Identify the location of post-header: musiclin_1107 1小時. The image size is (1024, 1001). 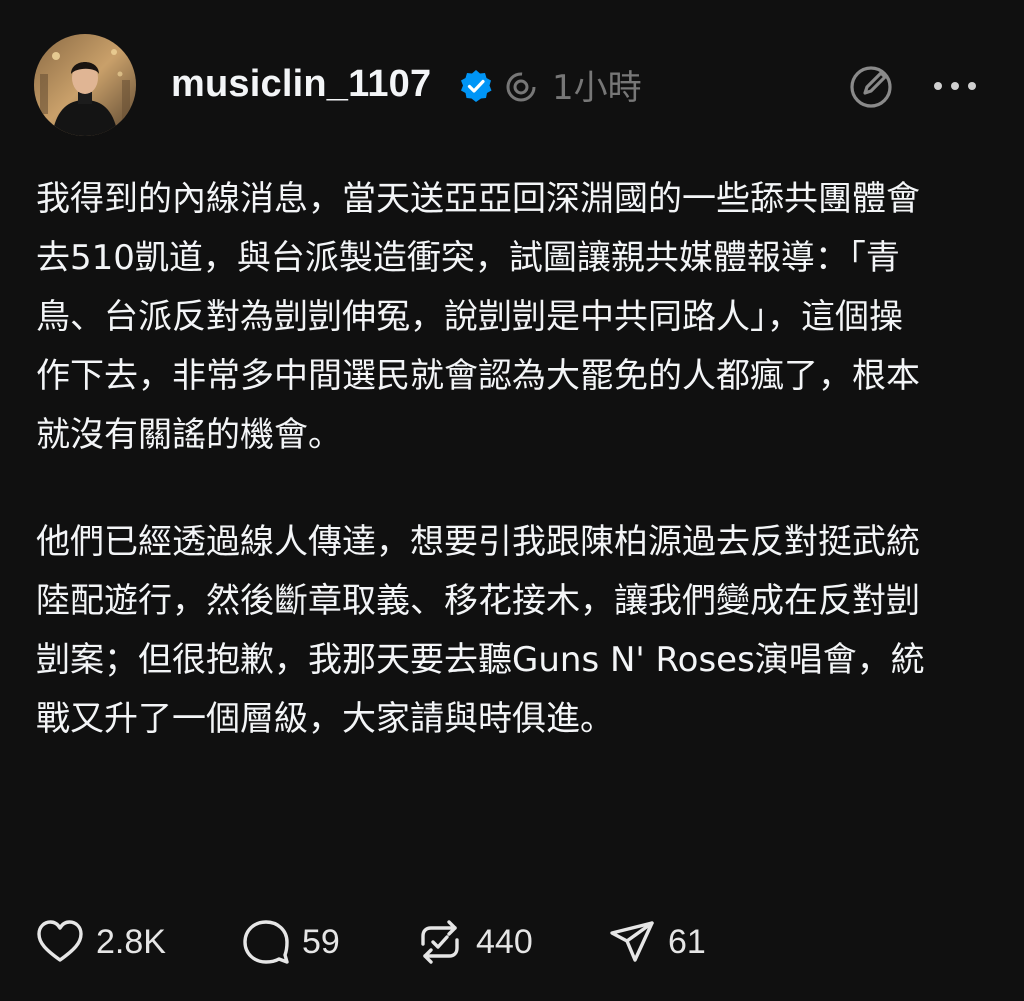
(514, 86).